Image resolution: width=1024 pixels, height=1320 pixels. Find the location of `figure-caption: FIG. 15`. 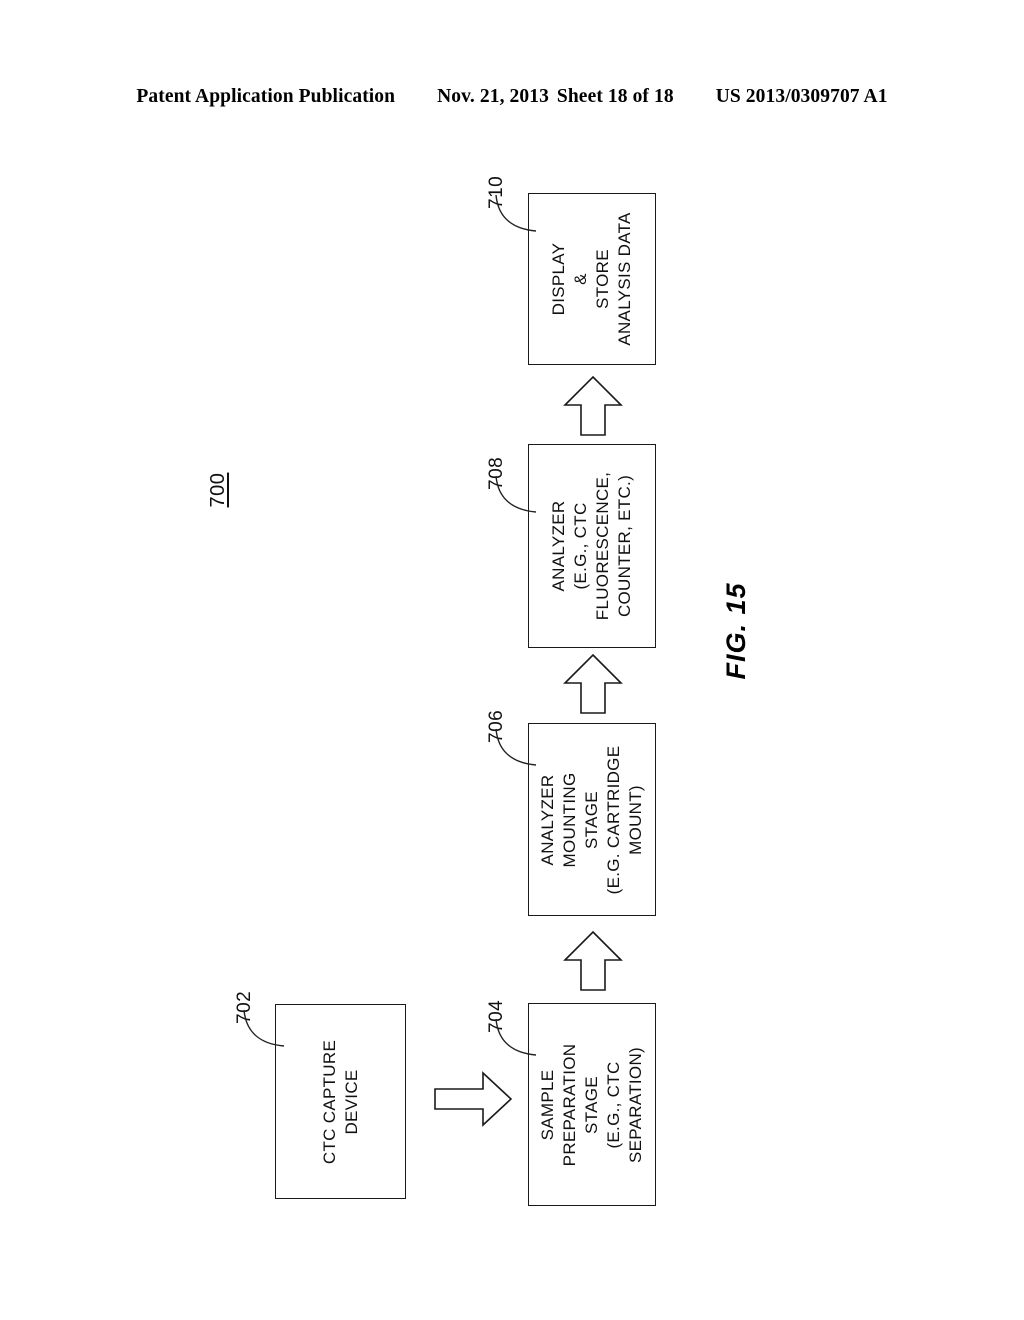

figure-caption: FIG. 15 is located at coordinates (736, 631).